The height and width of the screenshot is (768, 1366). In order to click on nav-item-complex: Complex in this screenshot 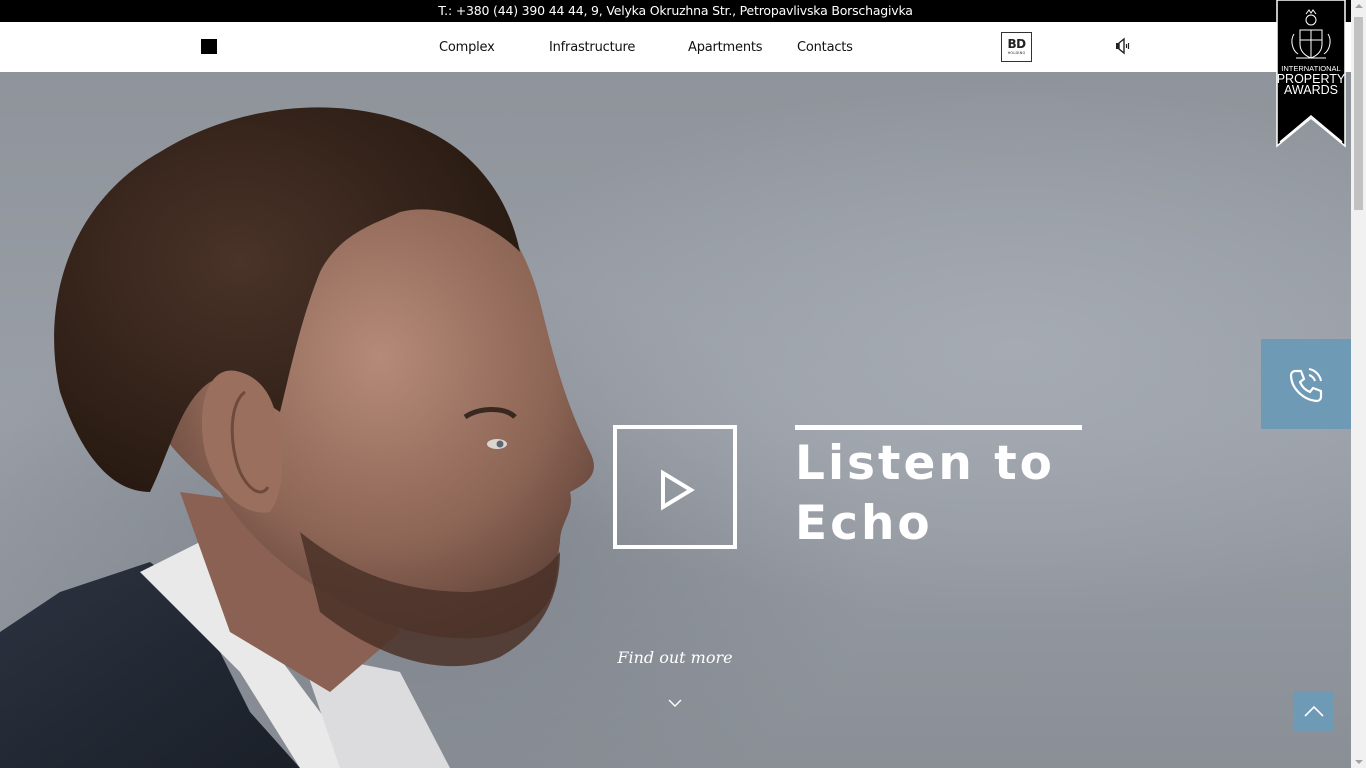, I will do `click(467, 47)`.